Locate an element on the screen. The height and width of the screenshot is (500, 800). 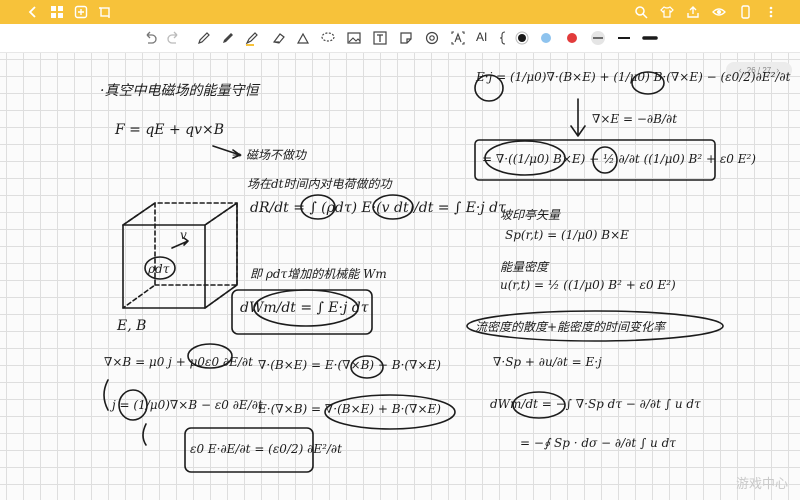
e-dot-curl-b: E·(∇×B) = ∇·(B×E) + B·(∇×E) is located at coordinates (349, 409).